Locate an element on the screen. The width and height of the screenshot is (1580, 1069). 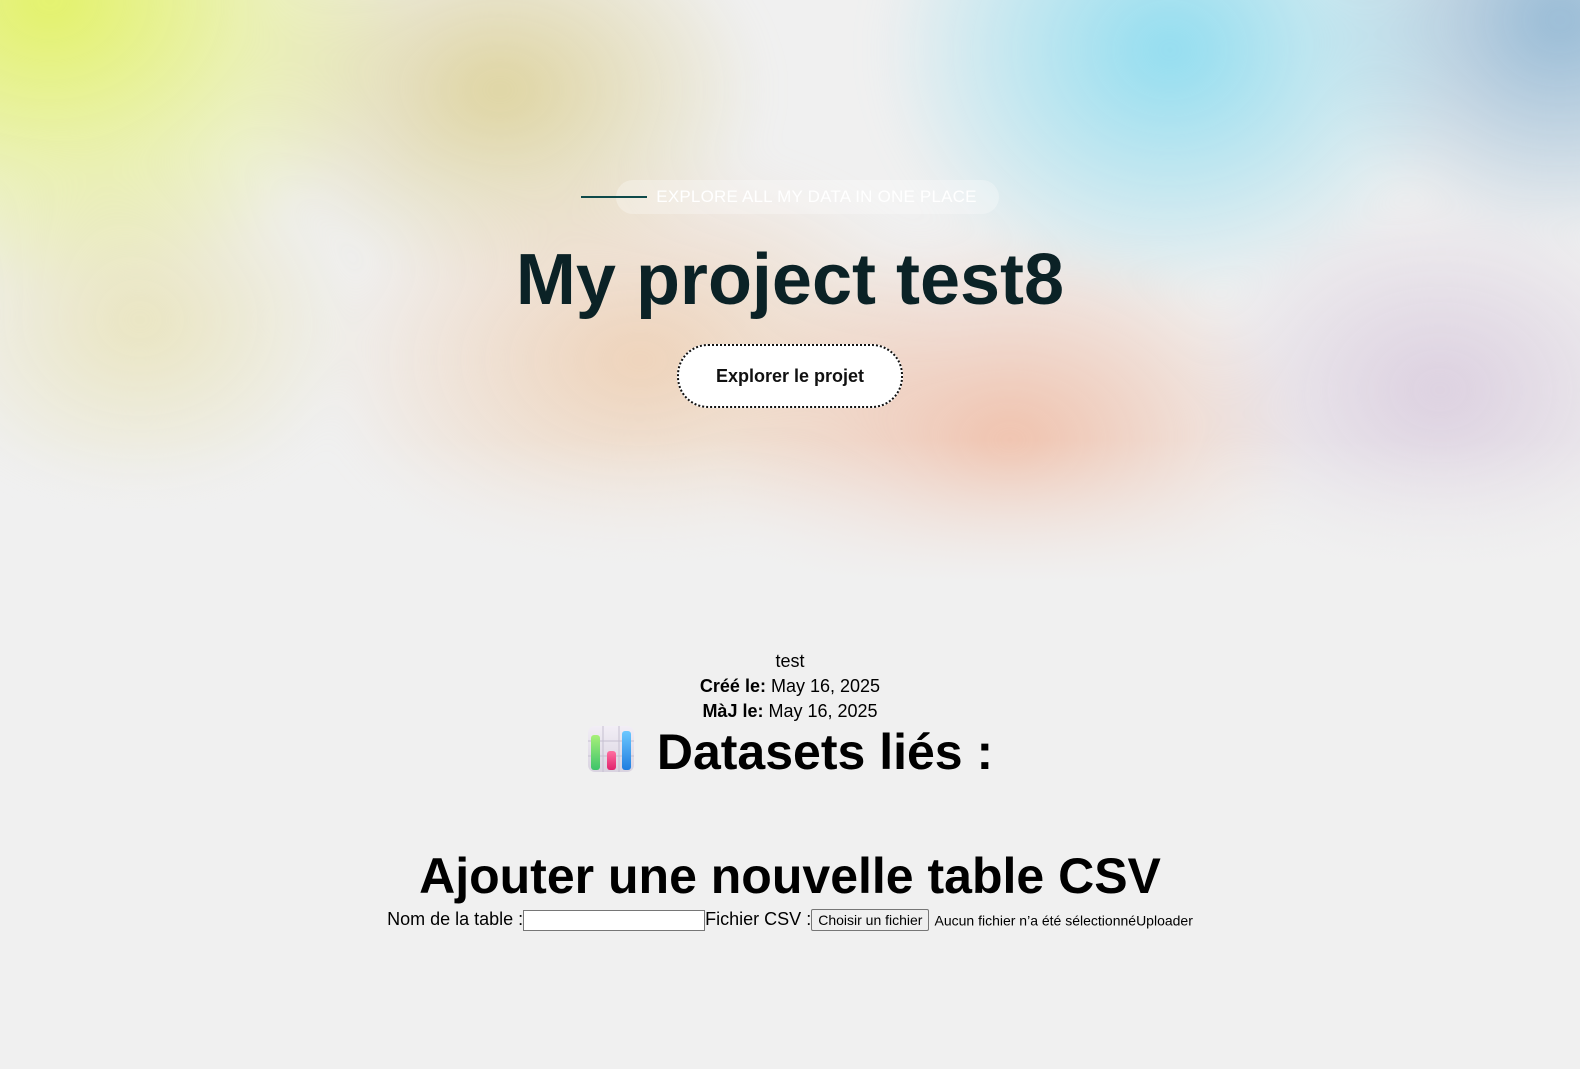
page-title: My project test8 is located at coordinates (790, 280).